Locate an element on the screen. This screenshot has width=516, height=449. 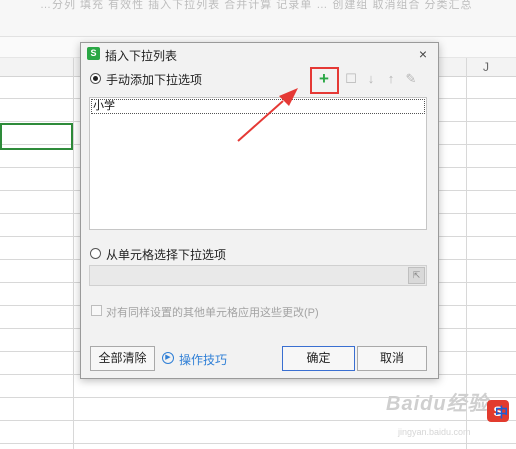
manual-option-label: 手动添加下拉选项 is located at coordinates (154, 79).